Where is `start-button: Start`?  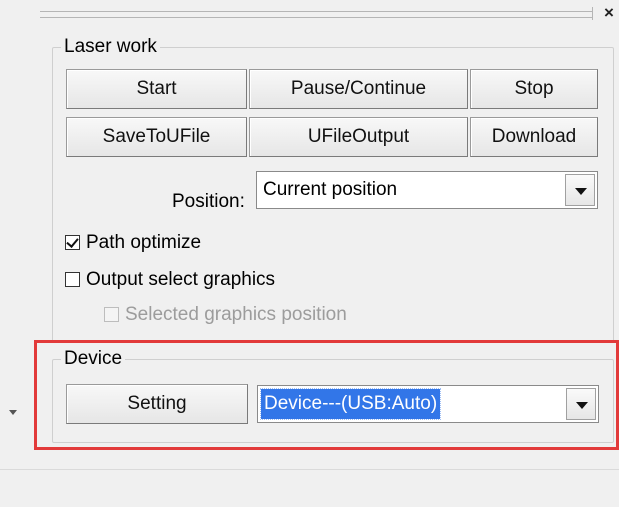 start-button: Start is located at coordinates (156, 89).